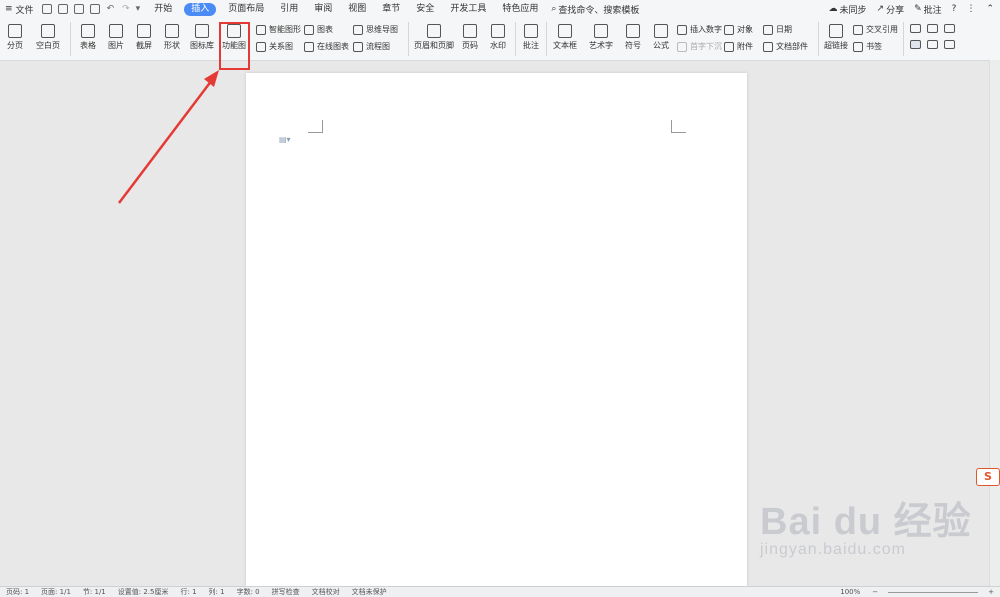 Image resolution: width=1000 pixels, height=597 pixels. Describe the element at coordinates (994, 323) in the screenshot. I see `vertical-scrollbar` at that location.